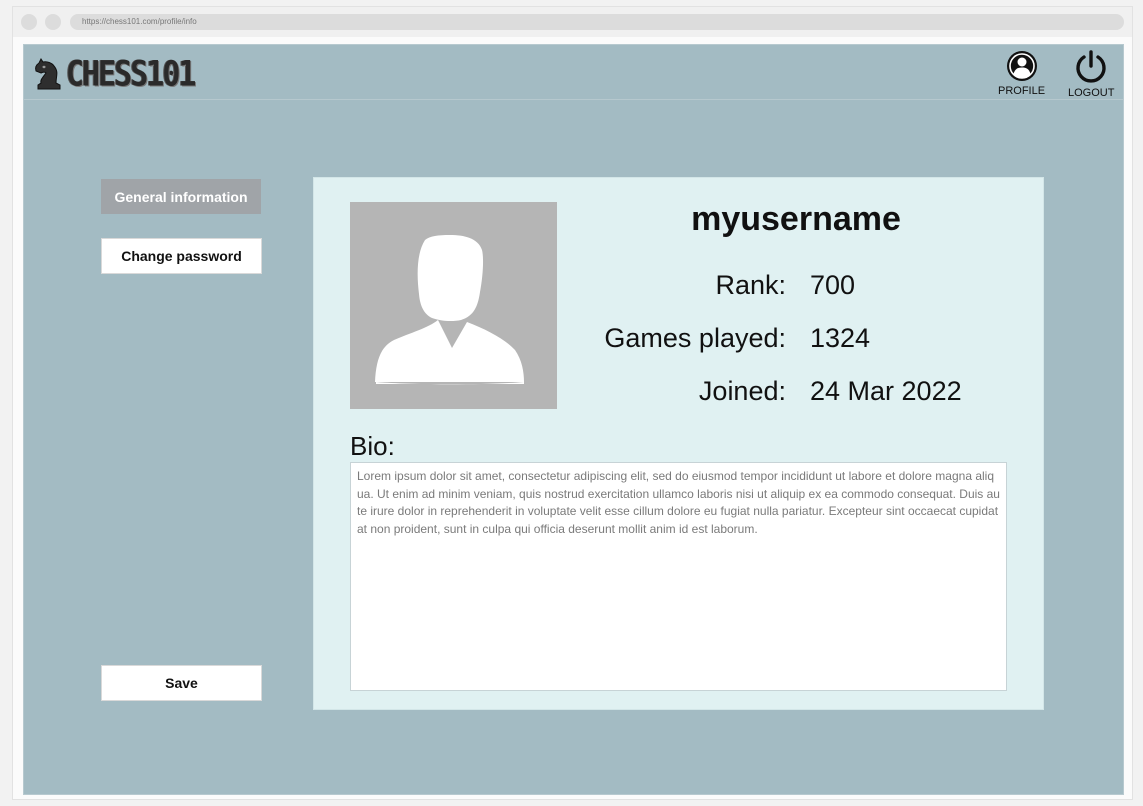  Describe the element at coordinates (886, 391) in the screenshot. I see `stat-value: 24 Mar 2022` at that location.